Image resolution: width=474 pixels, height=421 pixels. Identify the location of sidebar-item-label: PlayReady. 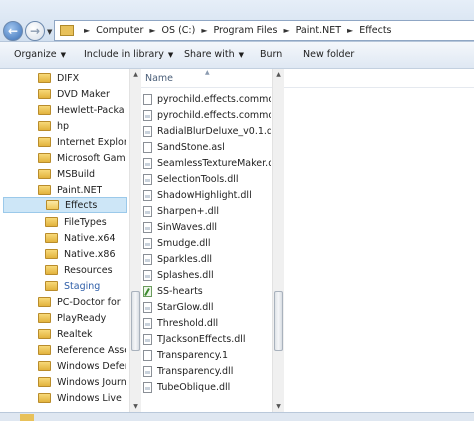
(82, 318).